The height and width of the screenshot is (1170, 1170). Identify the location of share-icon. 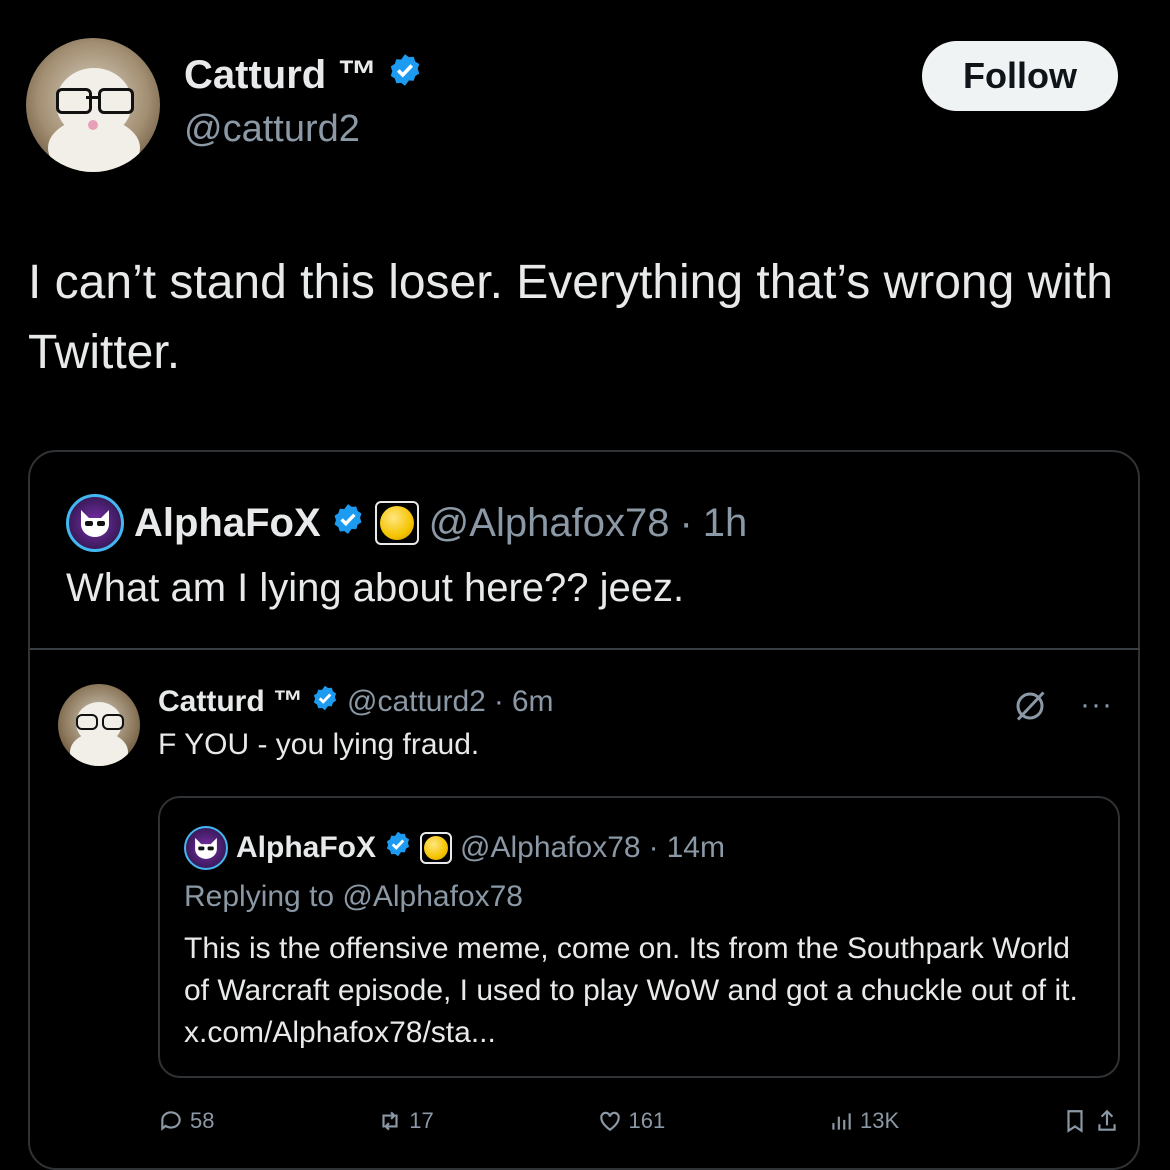
(1107, 1120).